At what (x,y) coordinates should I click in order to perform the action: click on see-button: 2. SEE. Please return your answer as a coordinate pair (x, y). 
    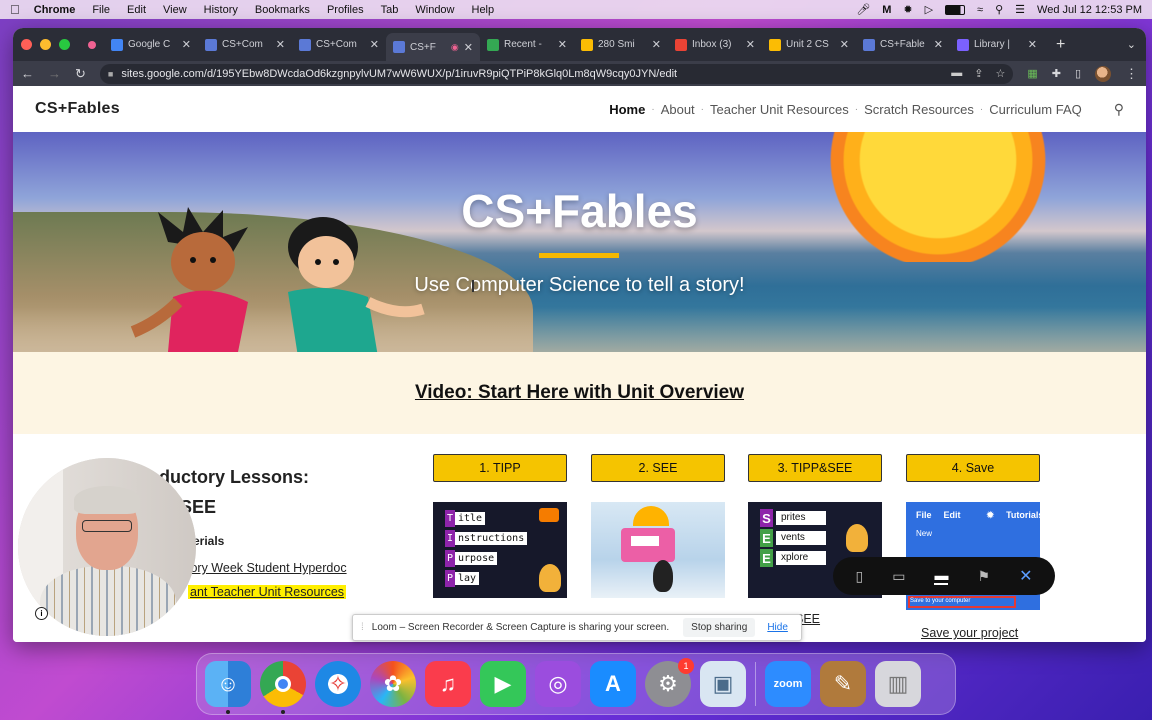
    Looking at the image, I should click on (658, 468).